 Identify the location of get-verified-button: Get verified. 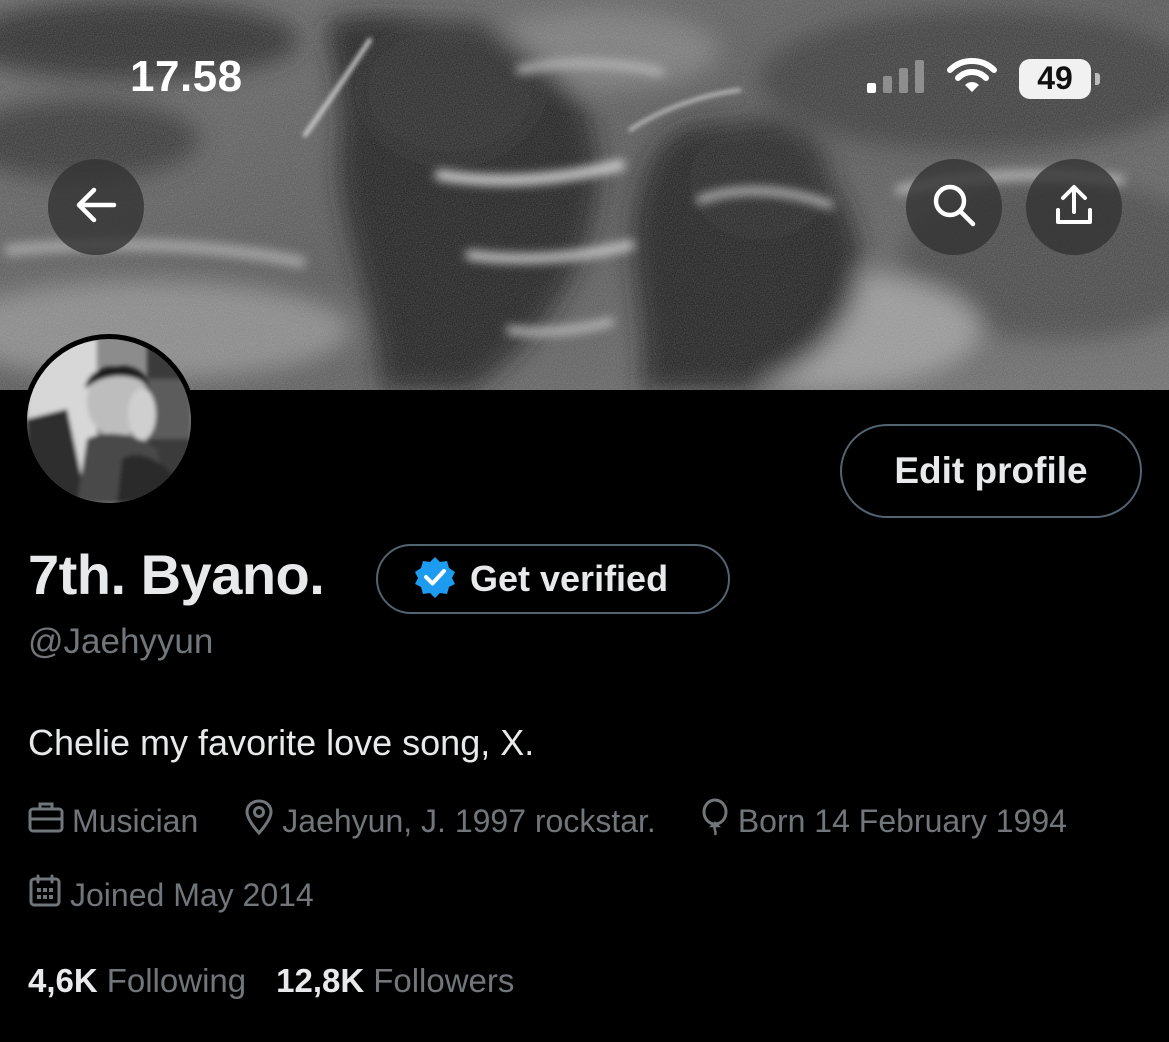
(553, 579).